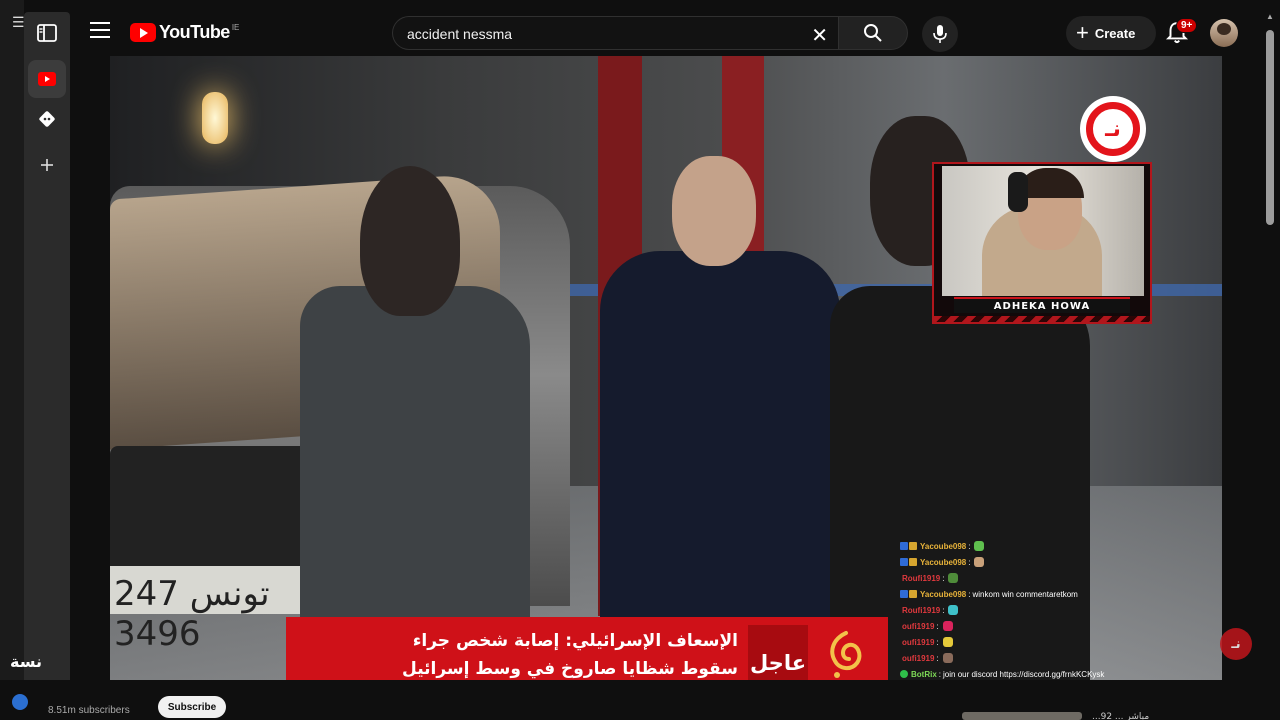 The height and width of the screenshot is (720, 1280). I want to click on webcam-stripe, so click(1042, 319).